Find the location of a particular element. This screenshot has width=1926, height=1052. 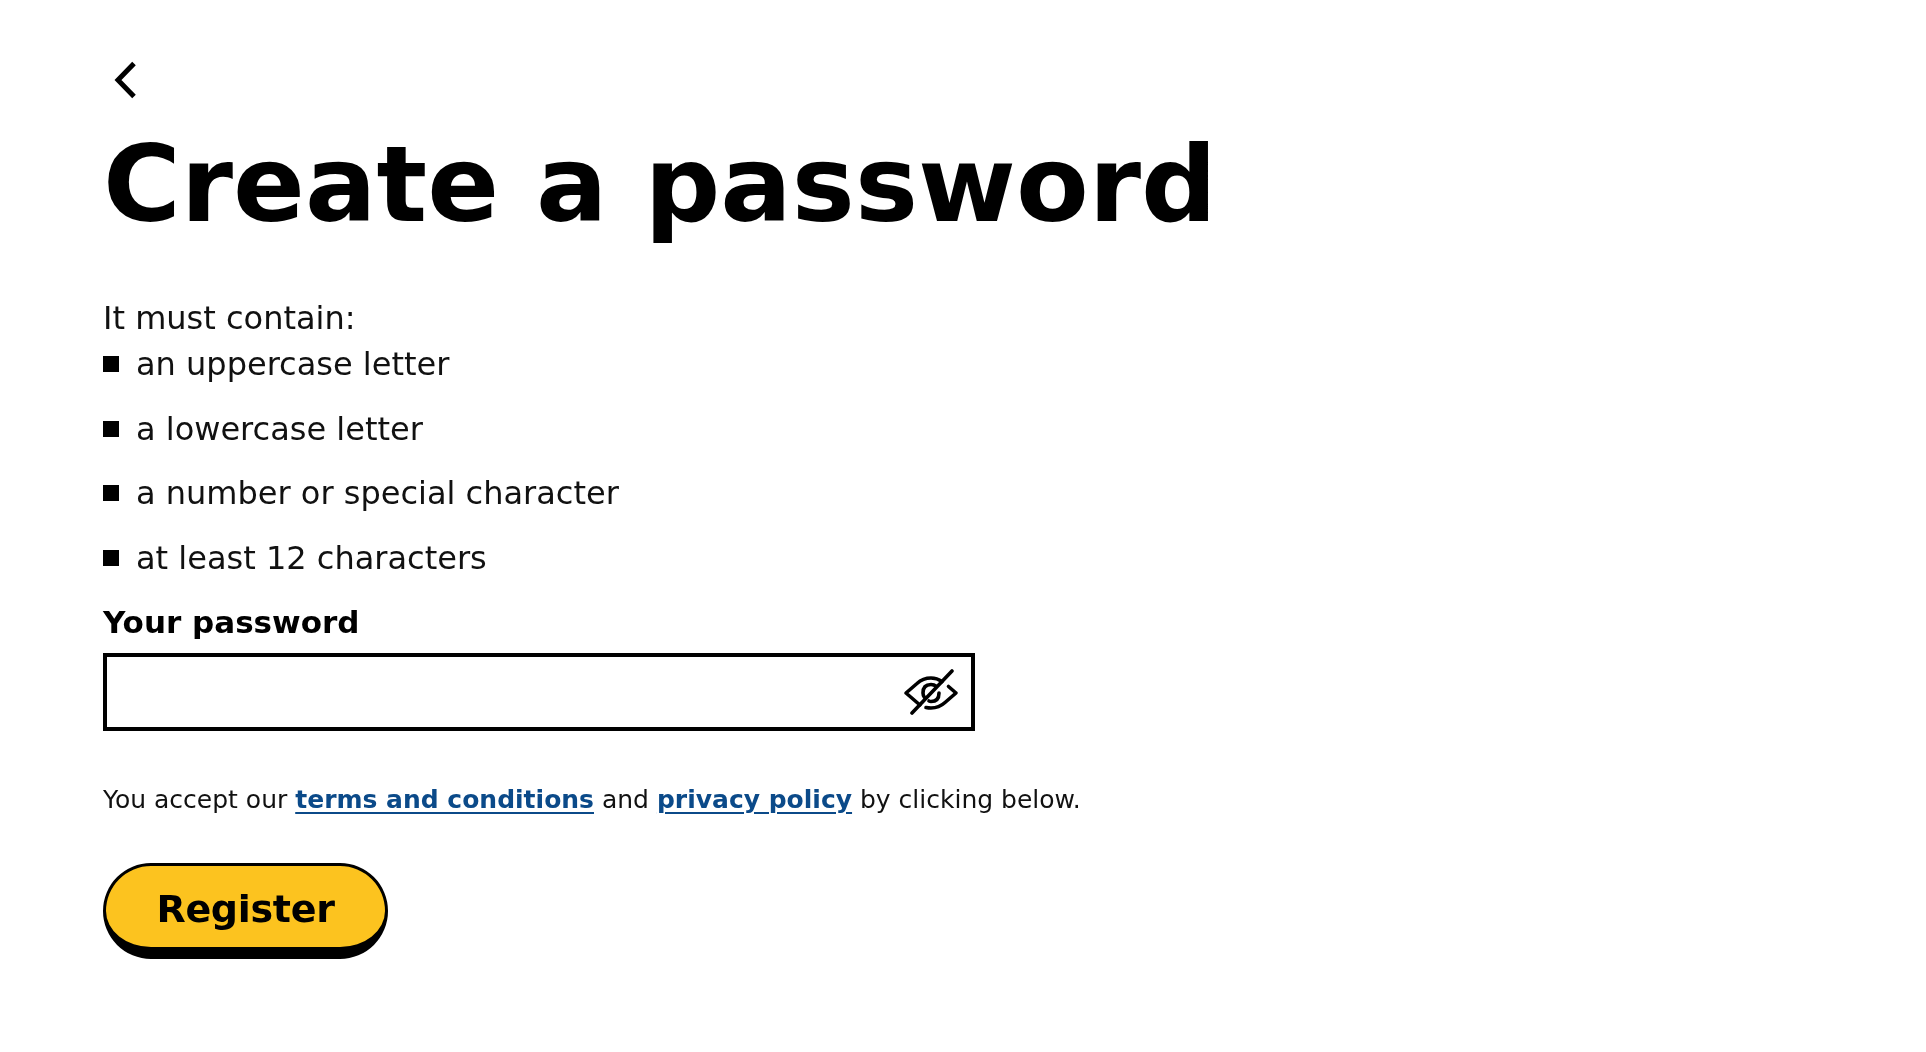

text-link: privacy policy is located at coordinates (754, 799).